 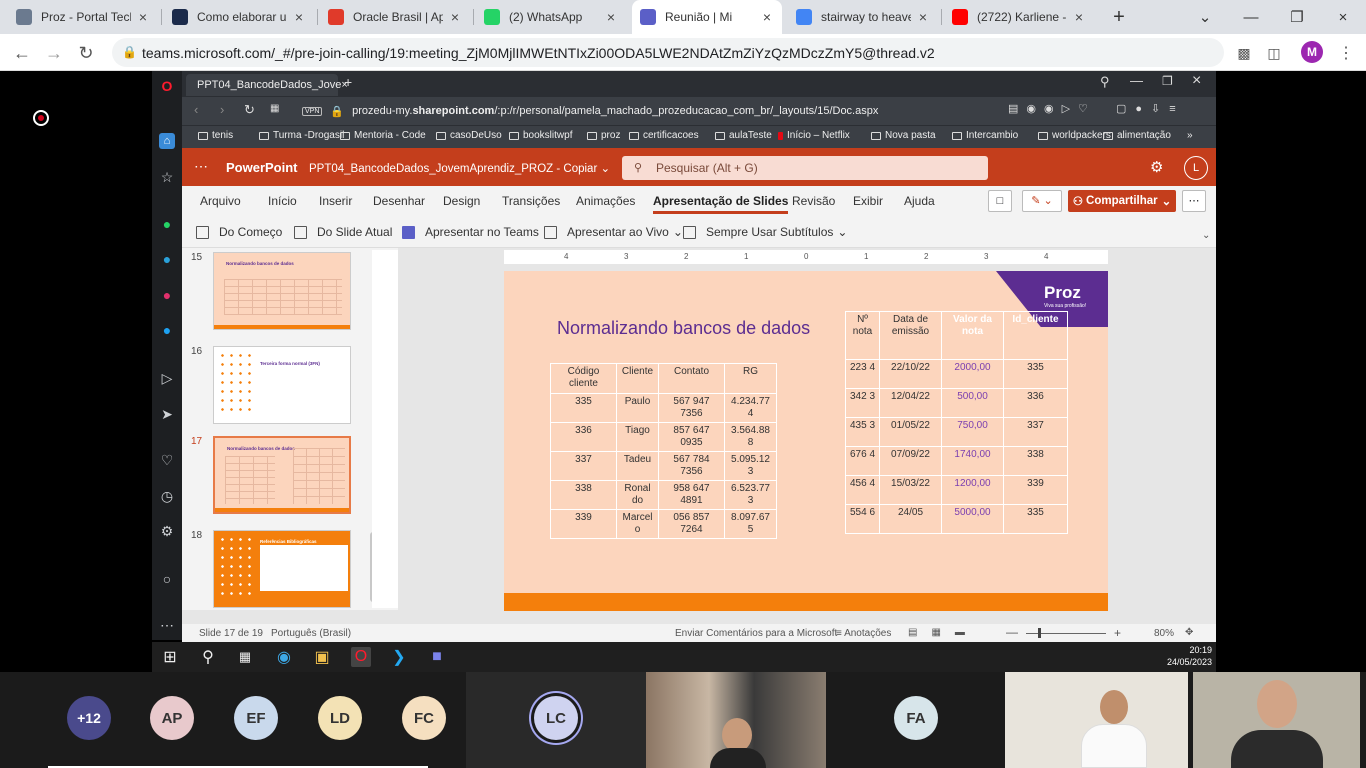 What do you see at coordinates (167, 378) in the screenshot?
I see `player-icon: ▷` at bounding box center [167, 378].